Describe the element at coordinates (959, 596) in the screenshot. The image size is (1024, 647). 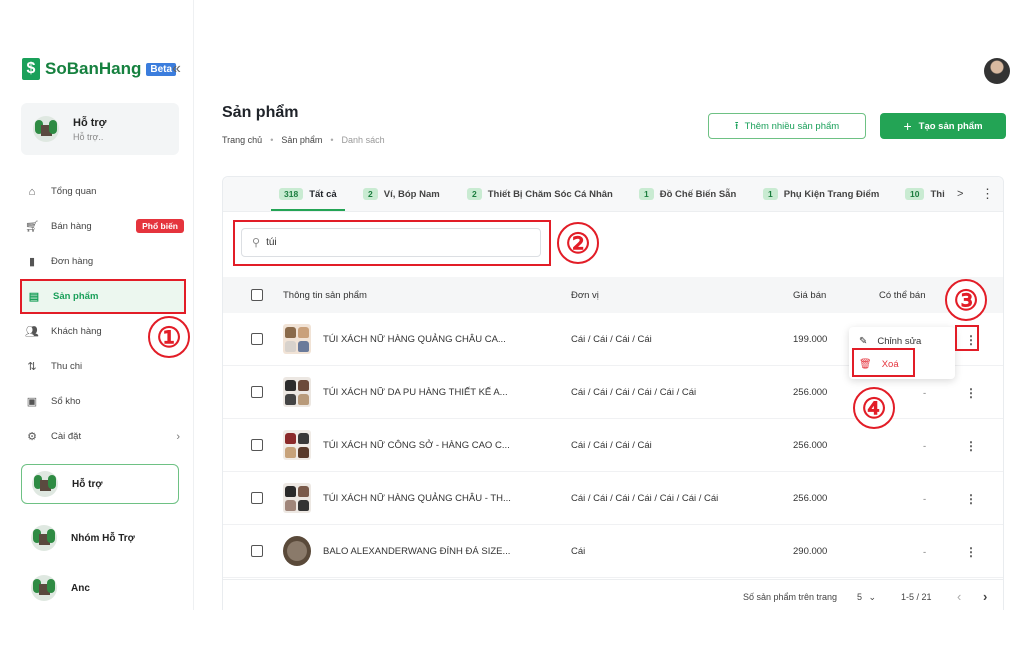
I see `prev-page-button: ‹` at that location.